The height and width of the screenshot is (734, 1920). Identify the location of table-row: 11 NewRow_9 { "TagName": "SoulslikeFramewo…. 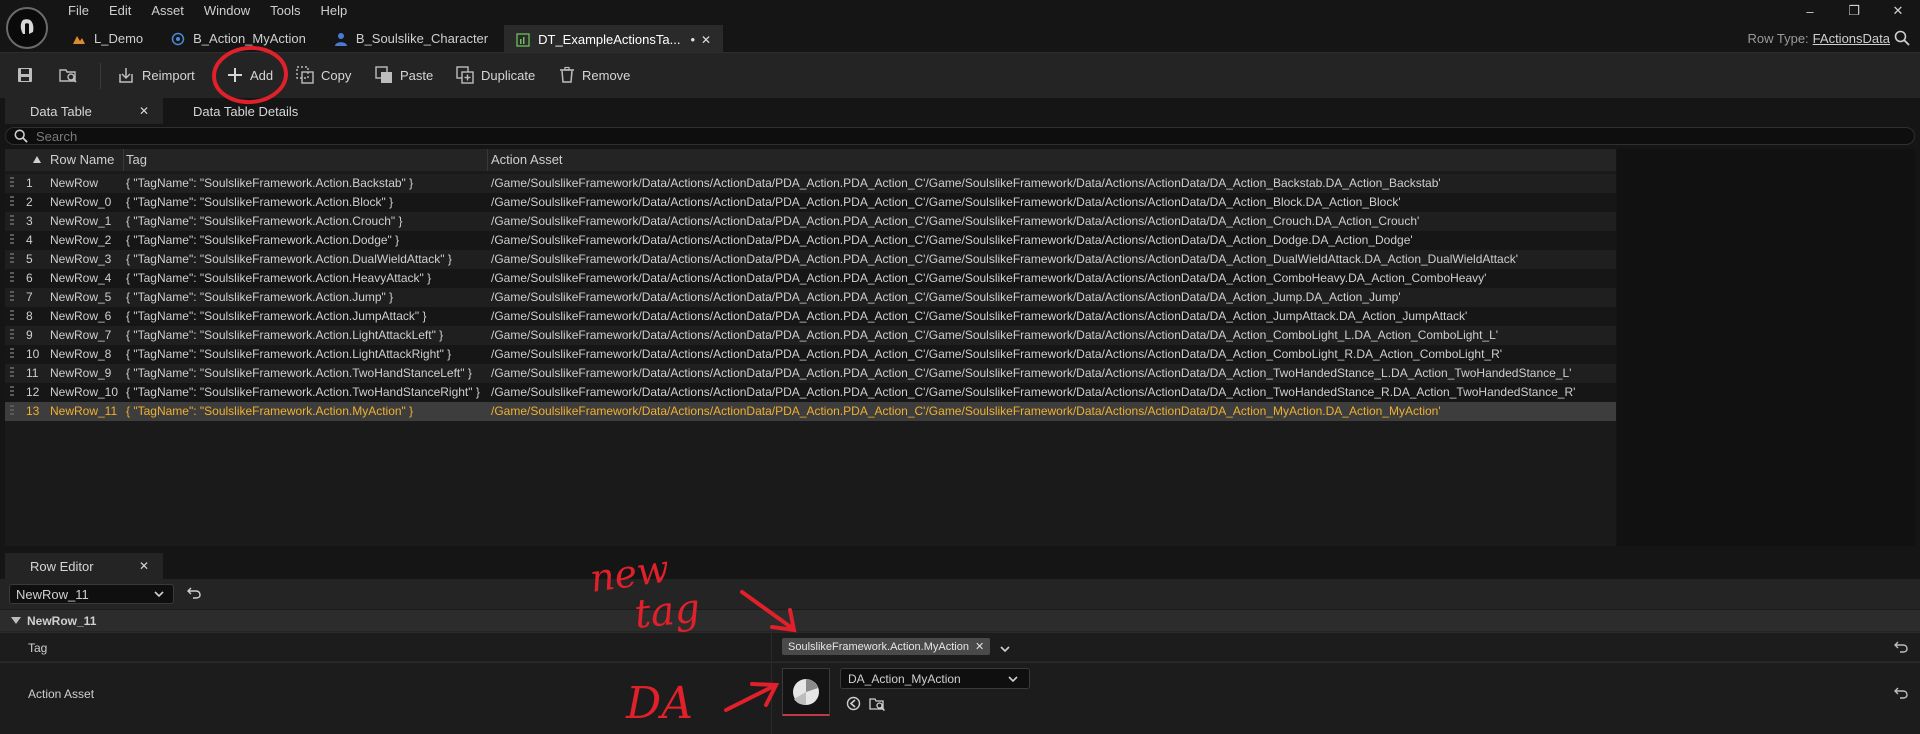
(810, 373).